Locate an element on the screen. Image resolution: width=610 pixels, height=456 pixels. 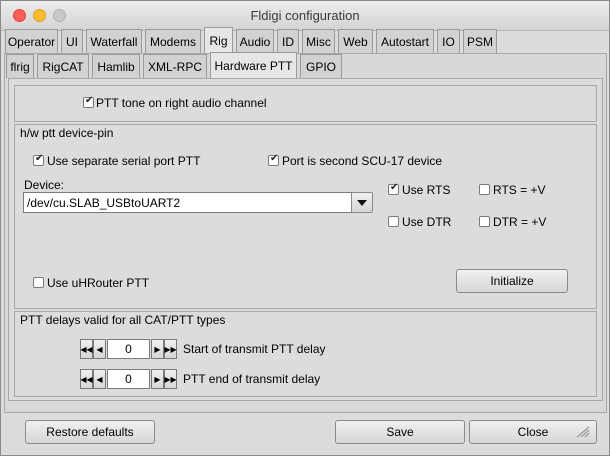
tab-label: Hamlib is located at coordinates (116, 66).